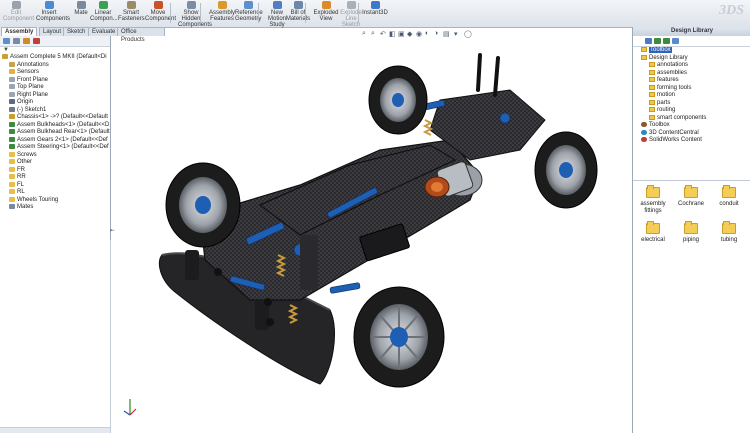 The width and height of the screenshot is (750, 435). What do you see at coordinates (36, 41) in the screenshot?
I see `display-manager-icon` at bounding box center [36, 41].